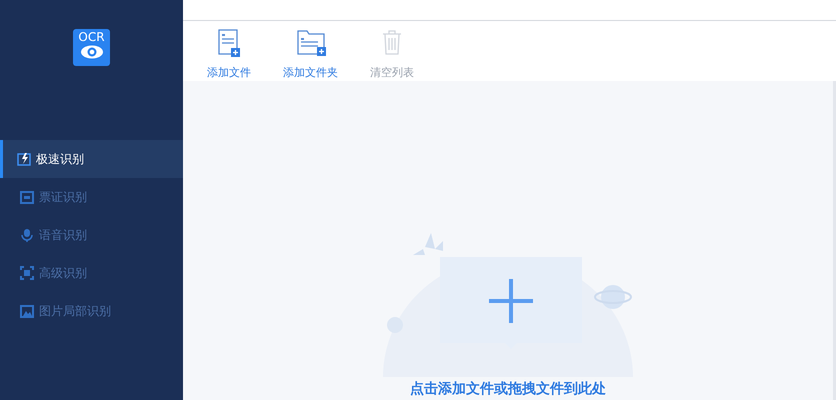  I want to click on scan-icon, so click(27, 273).